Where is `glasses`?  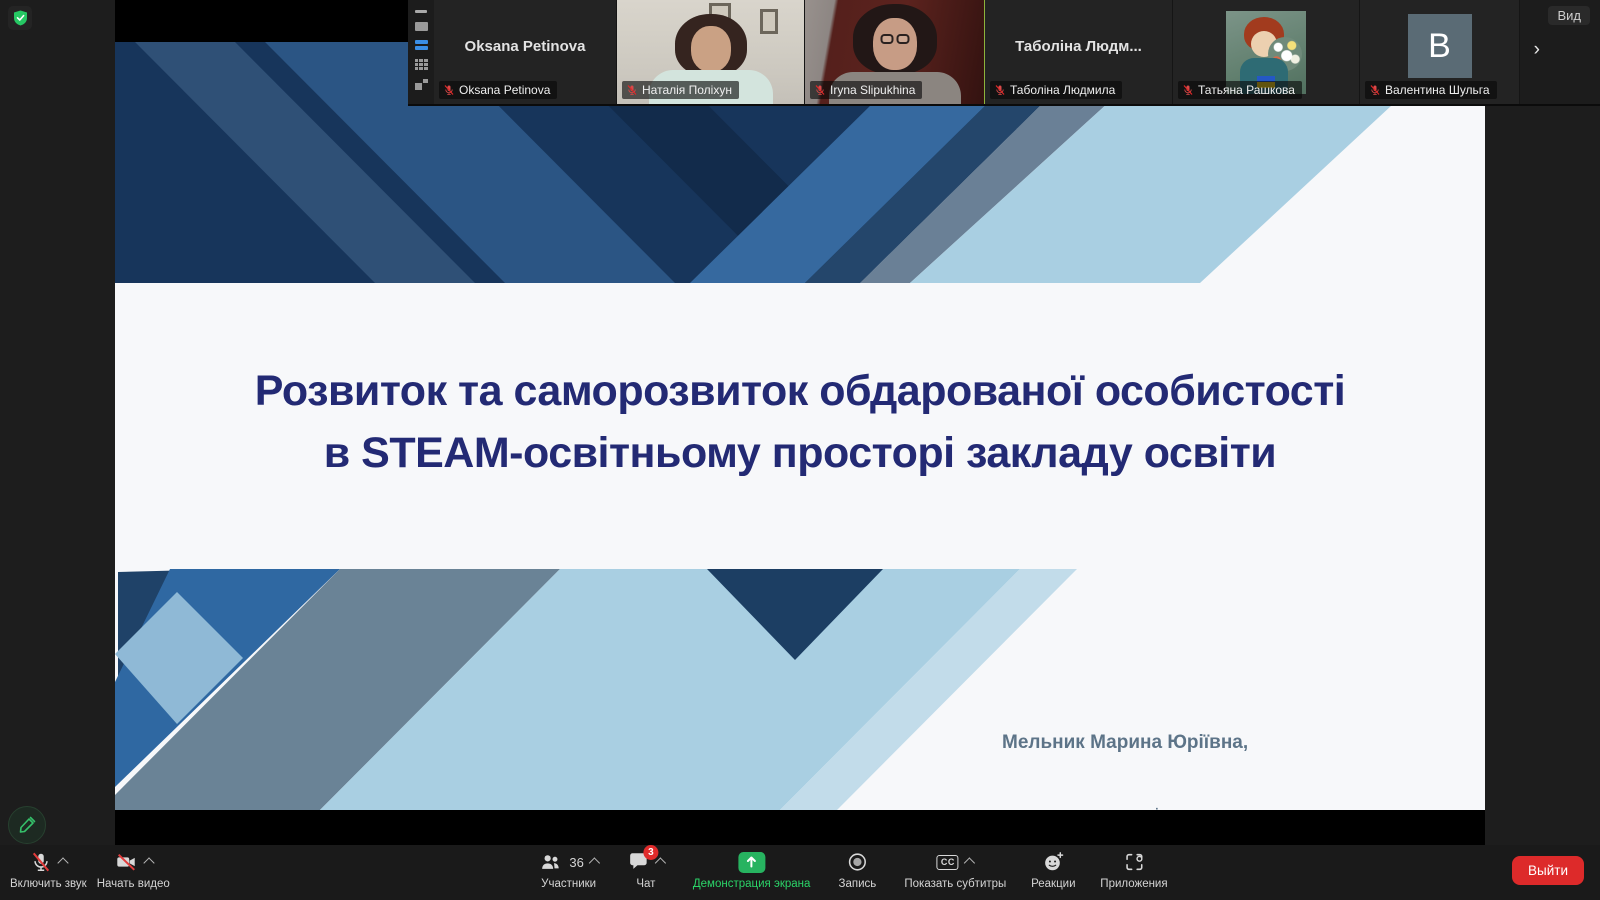 glasses is located at coordinates (894, 39).